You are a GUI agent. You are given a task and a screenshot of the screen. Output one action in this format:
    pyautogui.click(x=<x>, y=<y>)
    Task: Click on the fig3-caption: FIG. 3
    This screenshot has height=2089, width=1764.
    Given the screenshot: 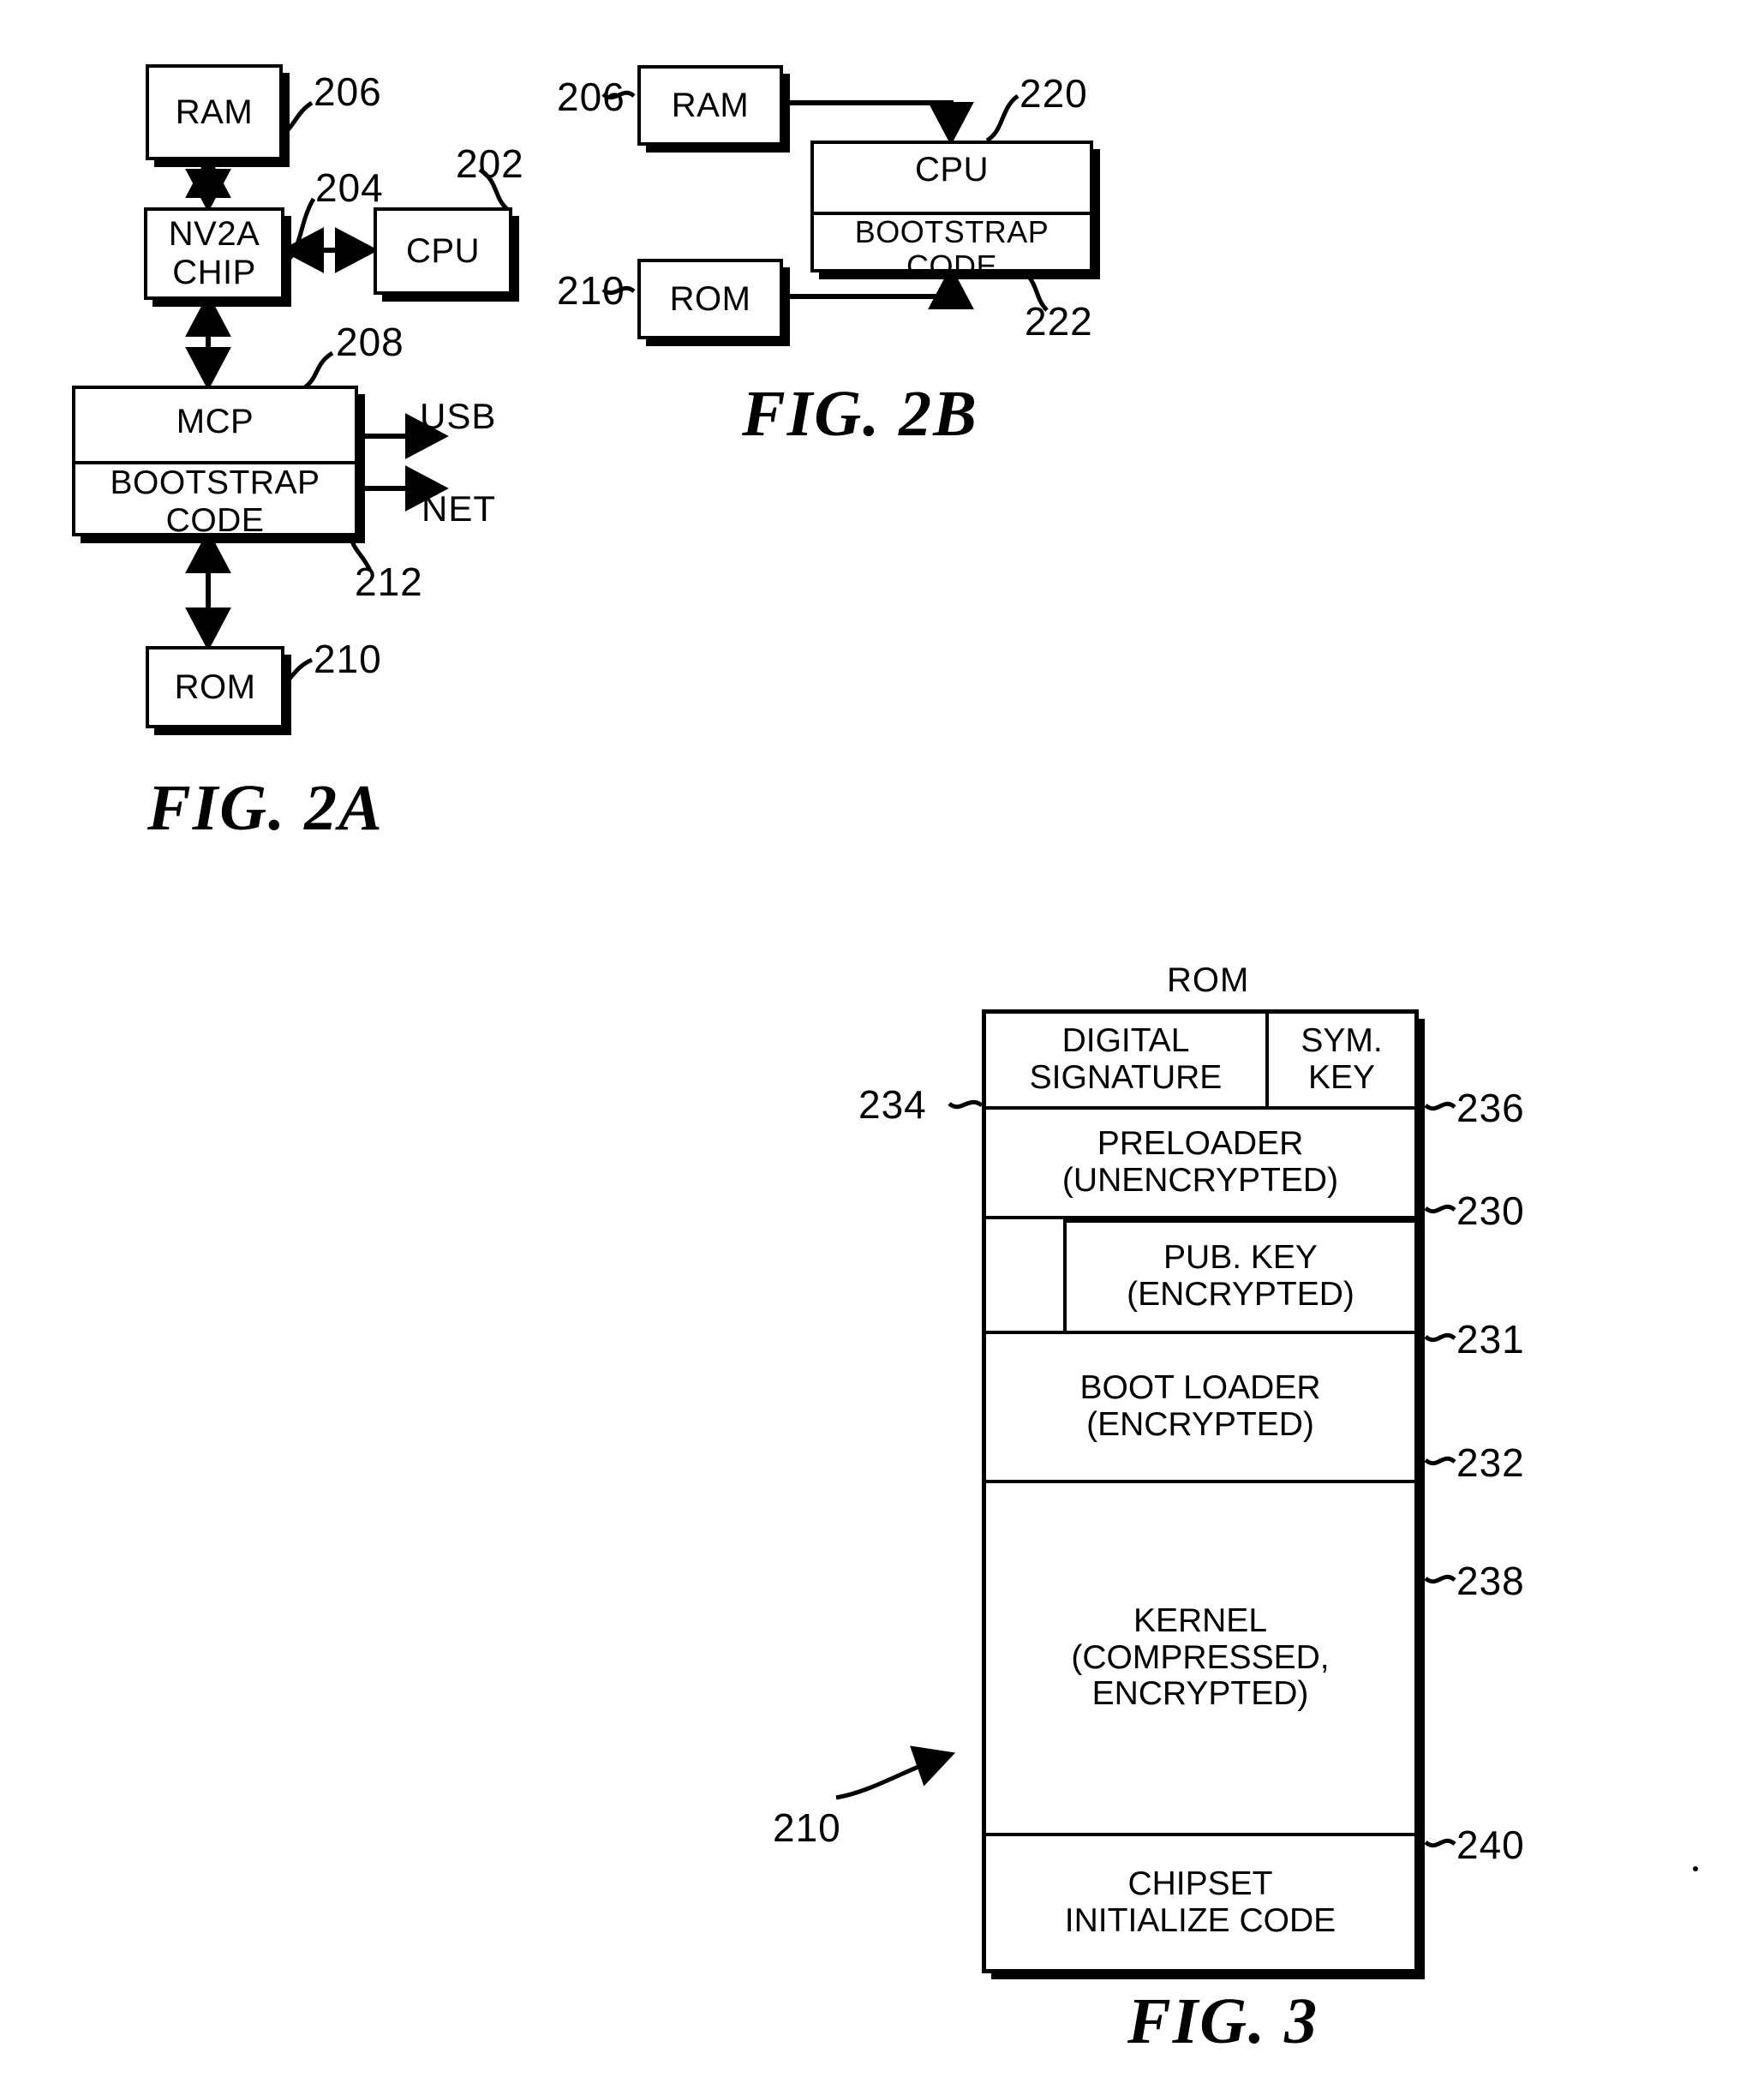 What is the action you would take?
    pyautogui.click(x=1223, y=2021)
    